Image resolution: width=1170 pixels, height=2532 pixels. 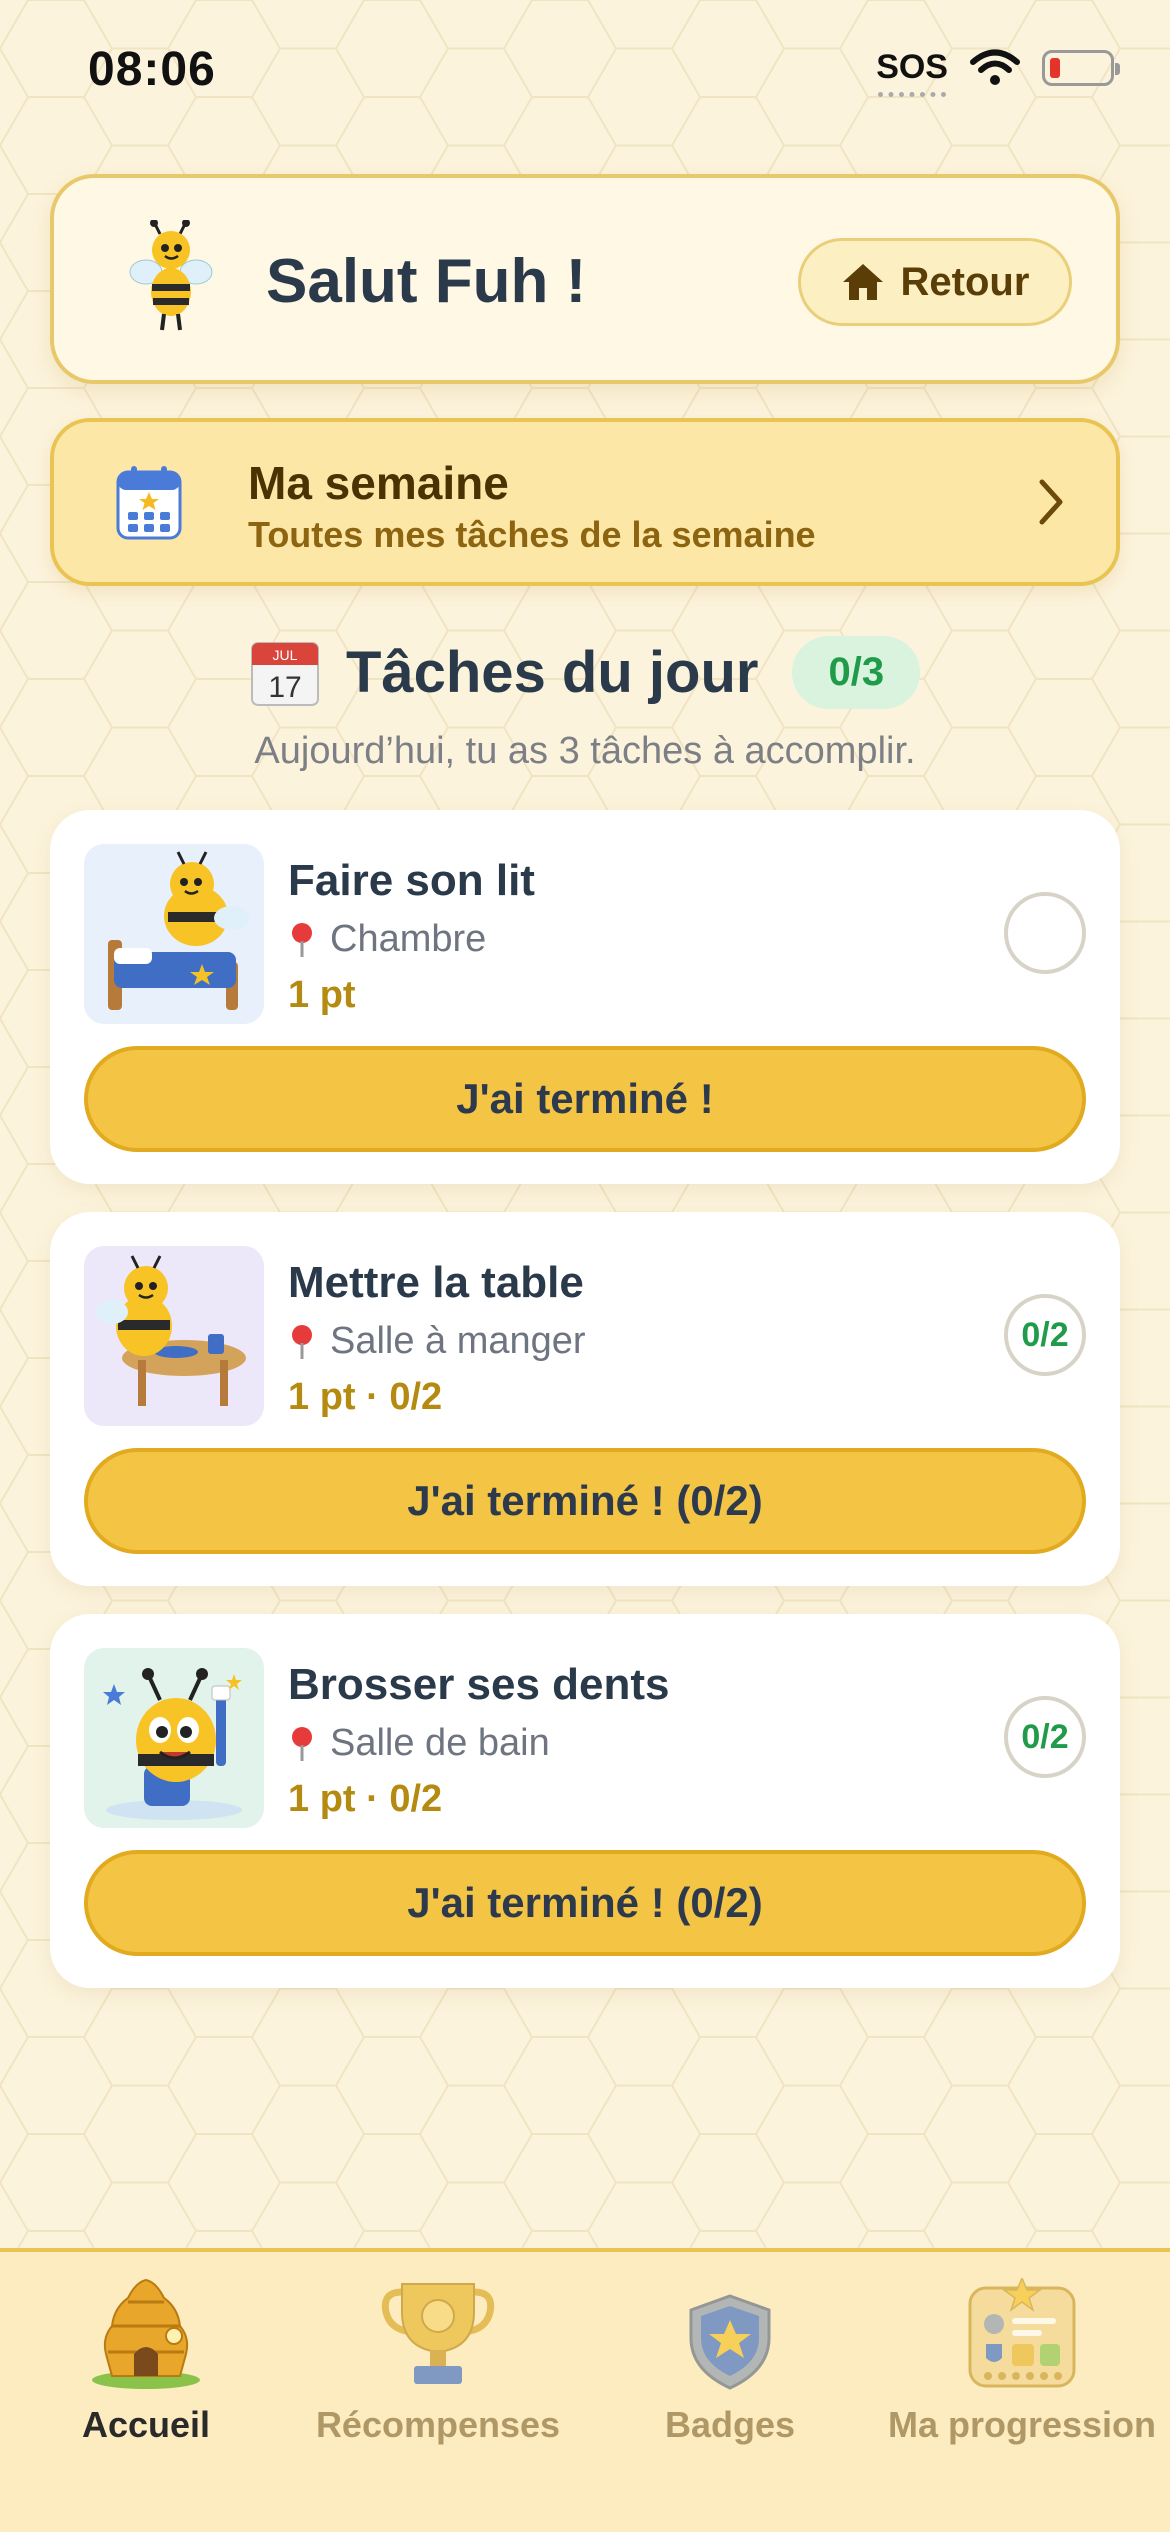 I want to click on today-title: Tâches du jour, so click(x=552, y=672).